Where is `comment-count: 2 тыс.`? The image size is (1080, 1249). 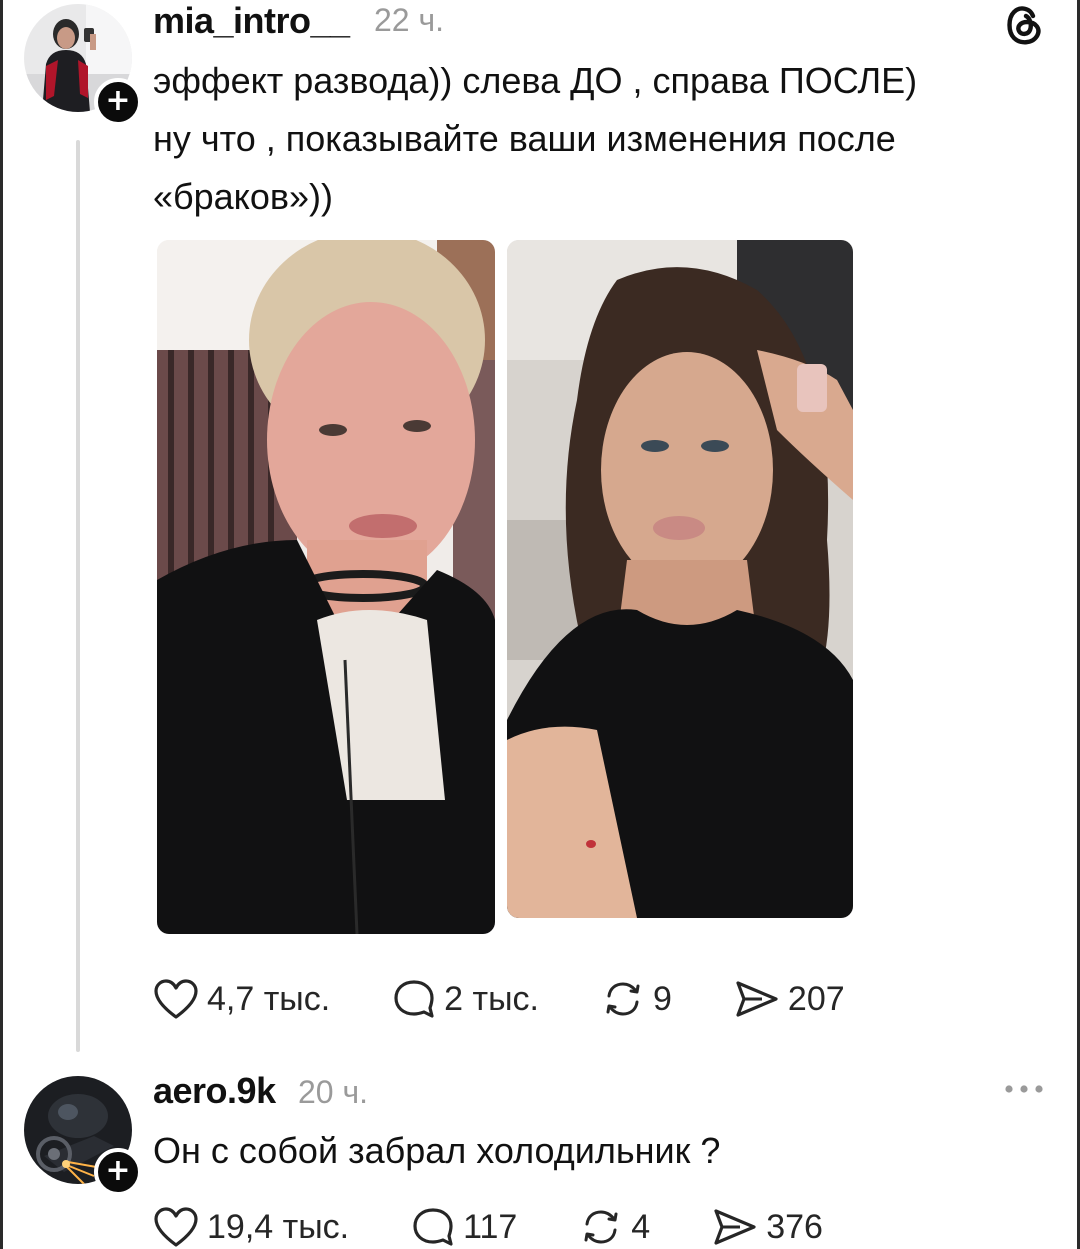
comment-count: 2 тыс. is located at coordinates (491, 998).